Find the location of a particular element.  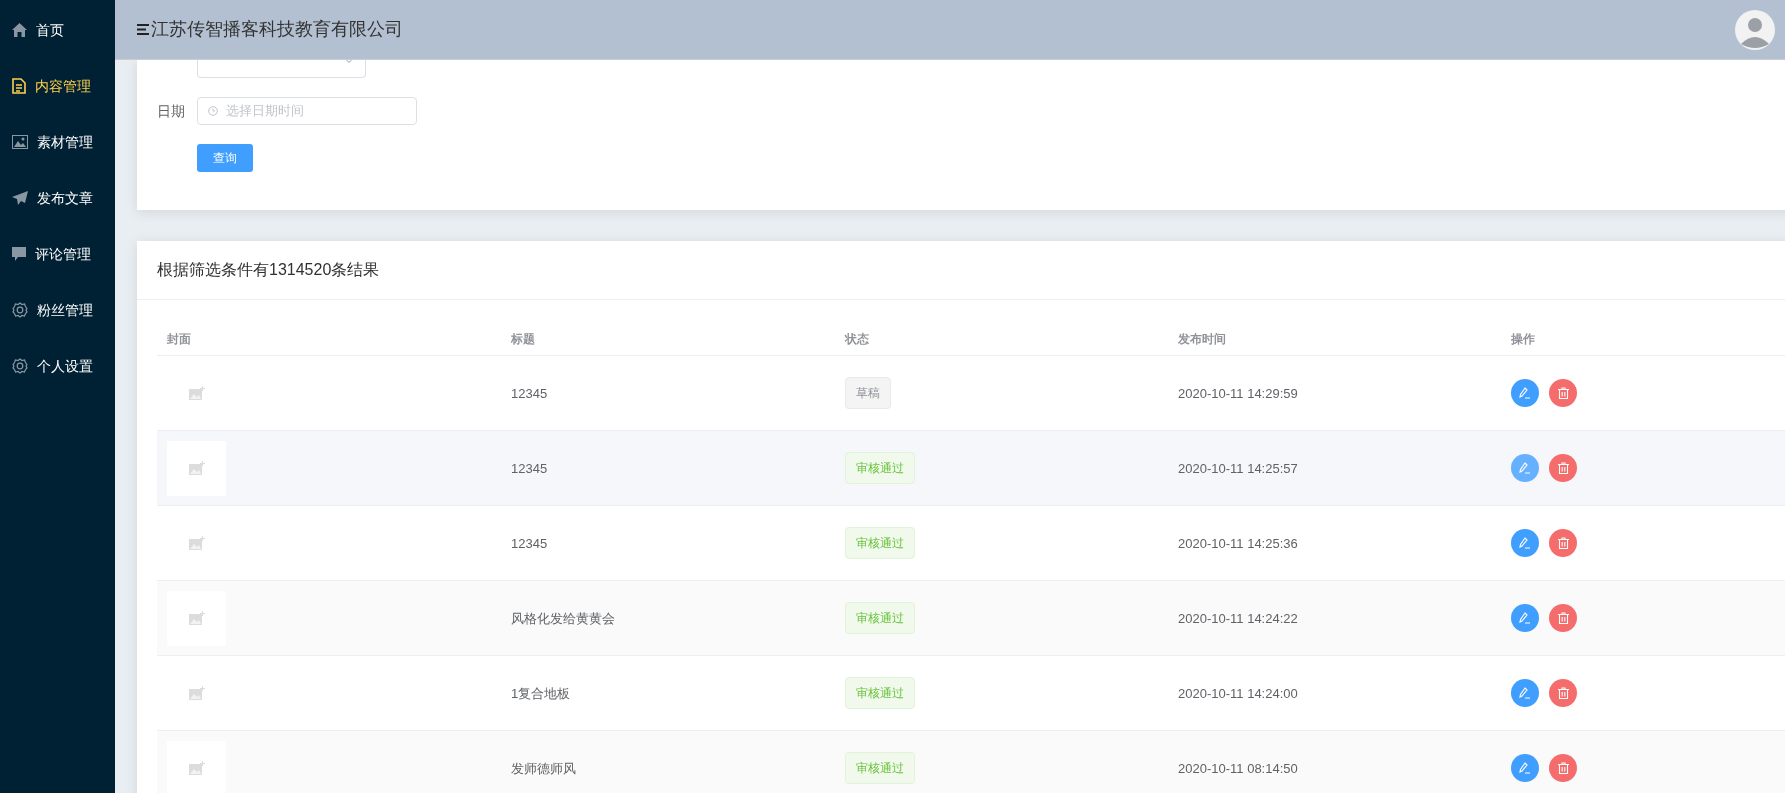

paper-plane-icon is located at coordinates (20, 198).